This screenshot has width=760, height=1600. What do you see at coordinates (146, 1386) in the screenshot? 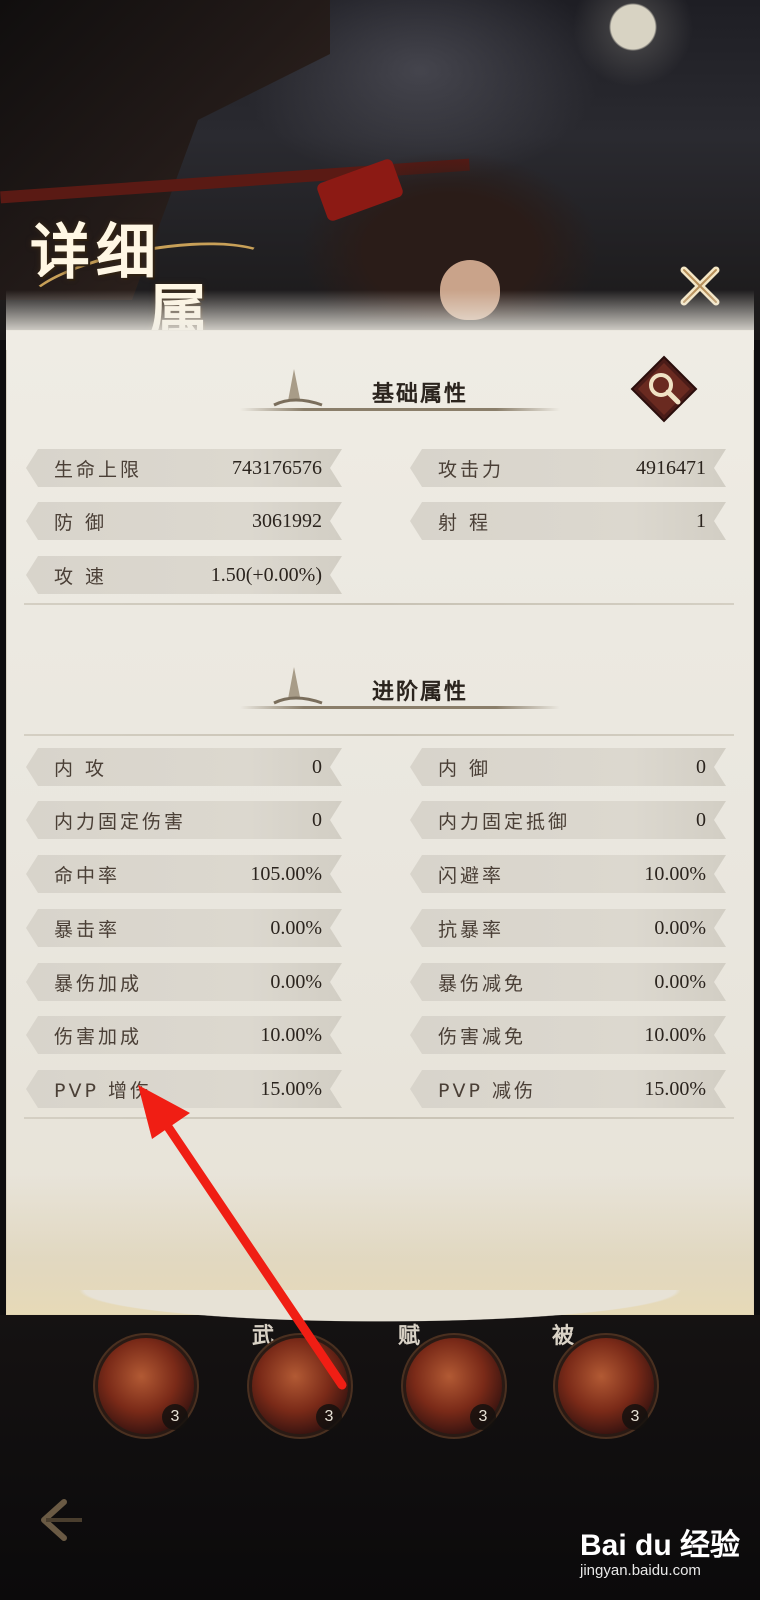
I see `skill-slot-1: 3` at bounding box center [146, 1386].